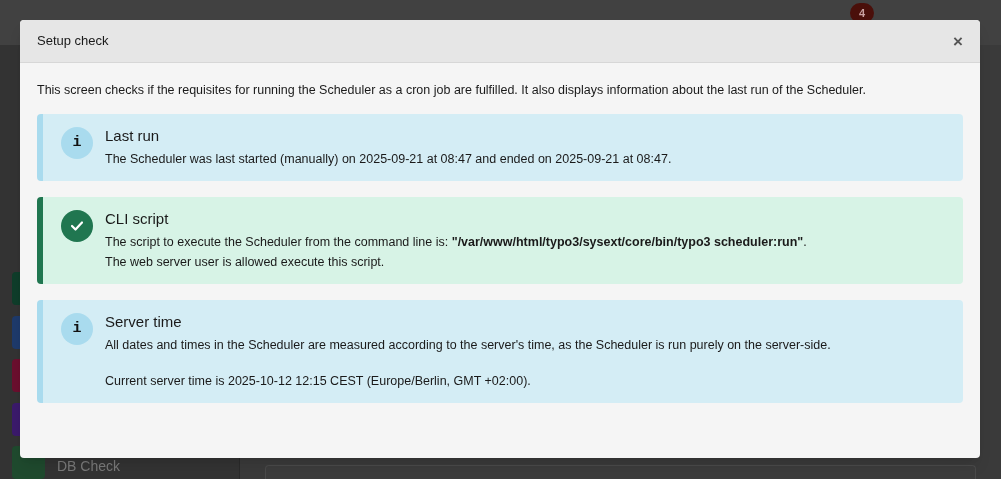 The height and width of the screenshot is (479, 1001). Describe the element at coordinates (144, 322) in the screenshot. I see `callout-title: Server time` at that location.